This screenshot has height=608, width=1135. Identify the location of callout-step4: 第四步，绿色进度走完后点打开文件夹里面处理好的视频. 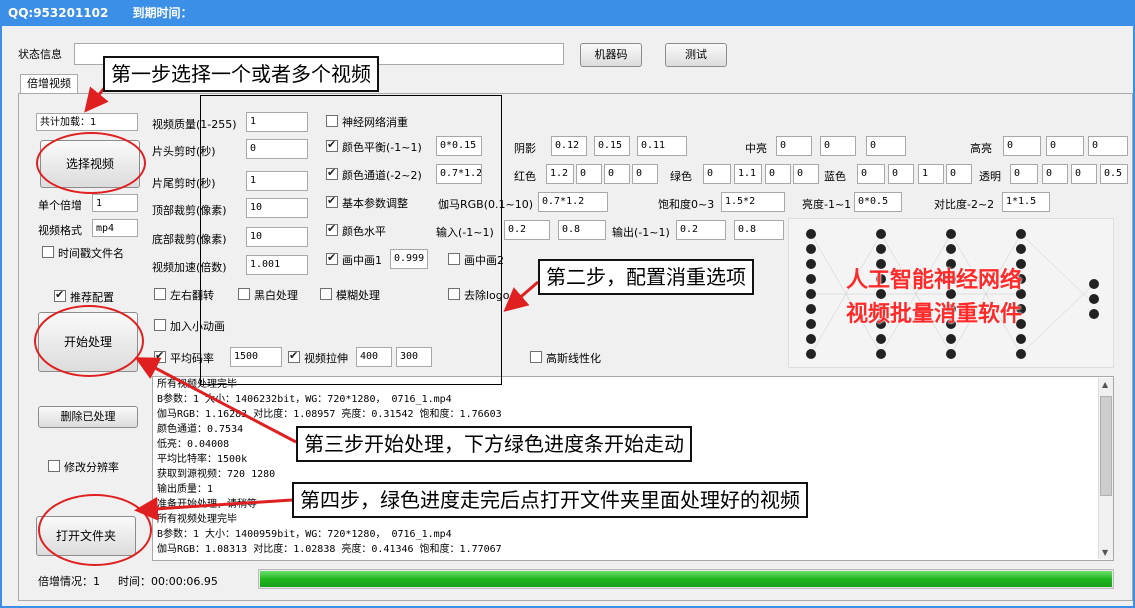
(550, 500).